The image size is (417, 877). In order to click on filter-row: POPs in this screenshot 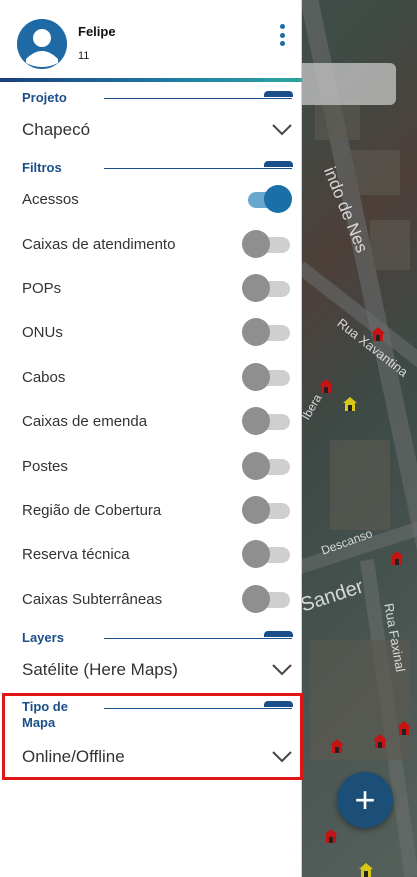, I will do `click(157, 288)`.